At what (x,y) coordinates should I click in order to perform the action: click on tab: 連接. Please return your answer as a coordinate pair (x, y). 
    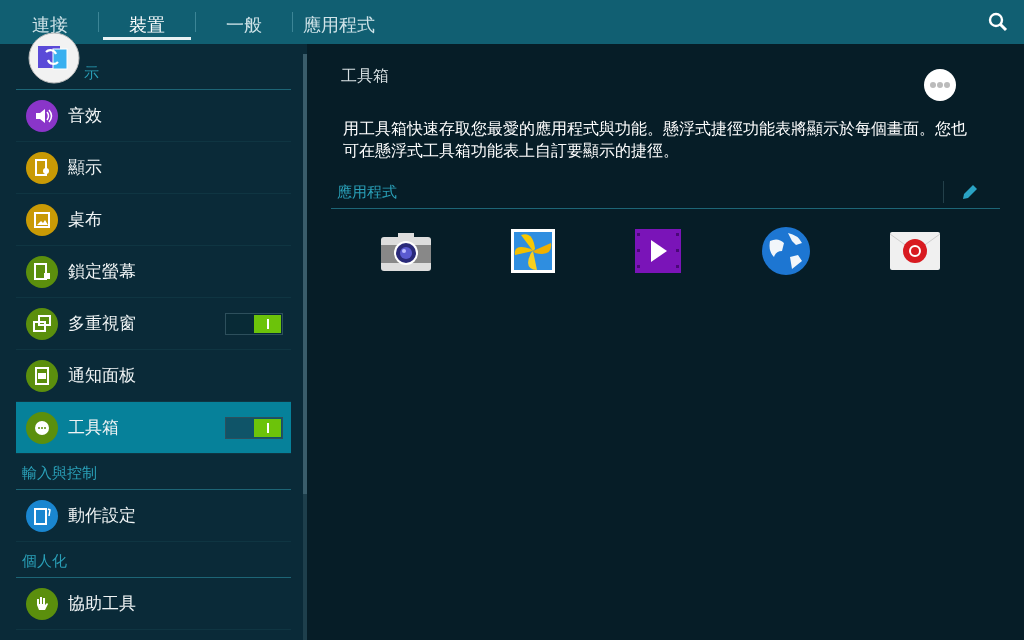
    Looking at the image, I should click on (50, 25).